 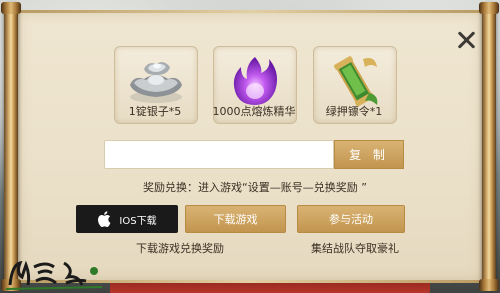 What do you see at coordinates (138, 221) in the screenshot?
I see `ios-download-label: IOS下载` at bounding box center [138, 221].